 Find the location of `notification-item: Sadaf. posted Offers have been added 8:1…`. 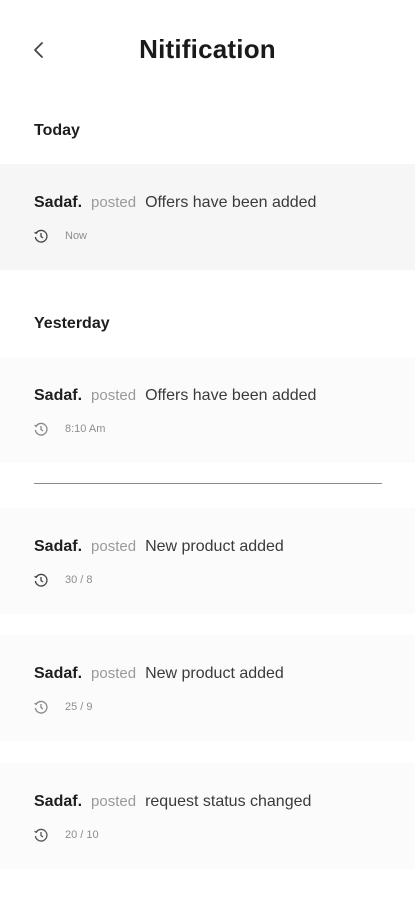

notification-item: Sadaf. posted Offers have been added 8:1… is located at coordinates (207, 410).